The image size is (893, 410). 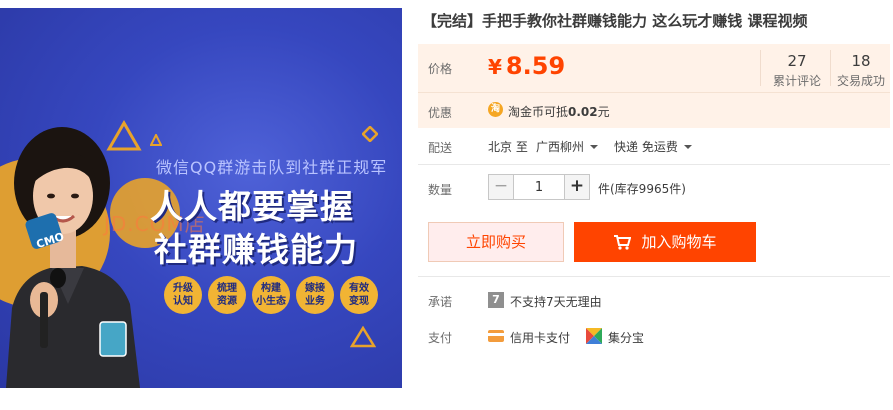 I want to click on badge: 构建 小生态, so click(x=271, y=295).